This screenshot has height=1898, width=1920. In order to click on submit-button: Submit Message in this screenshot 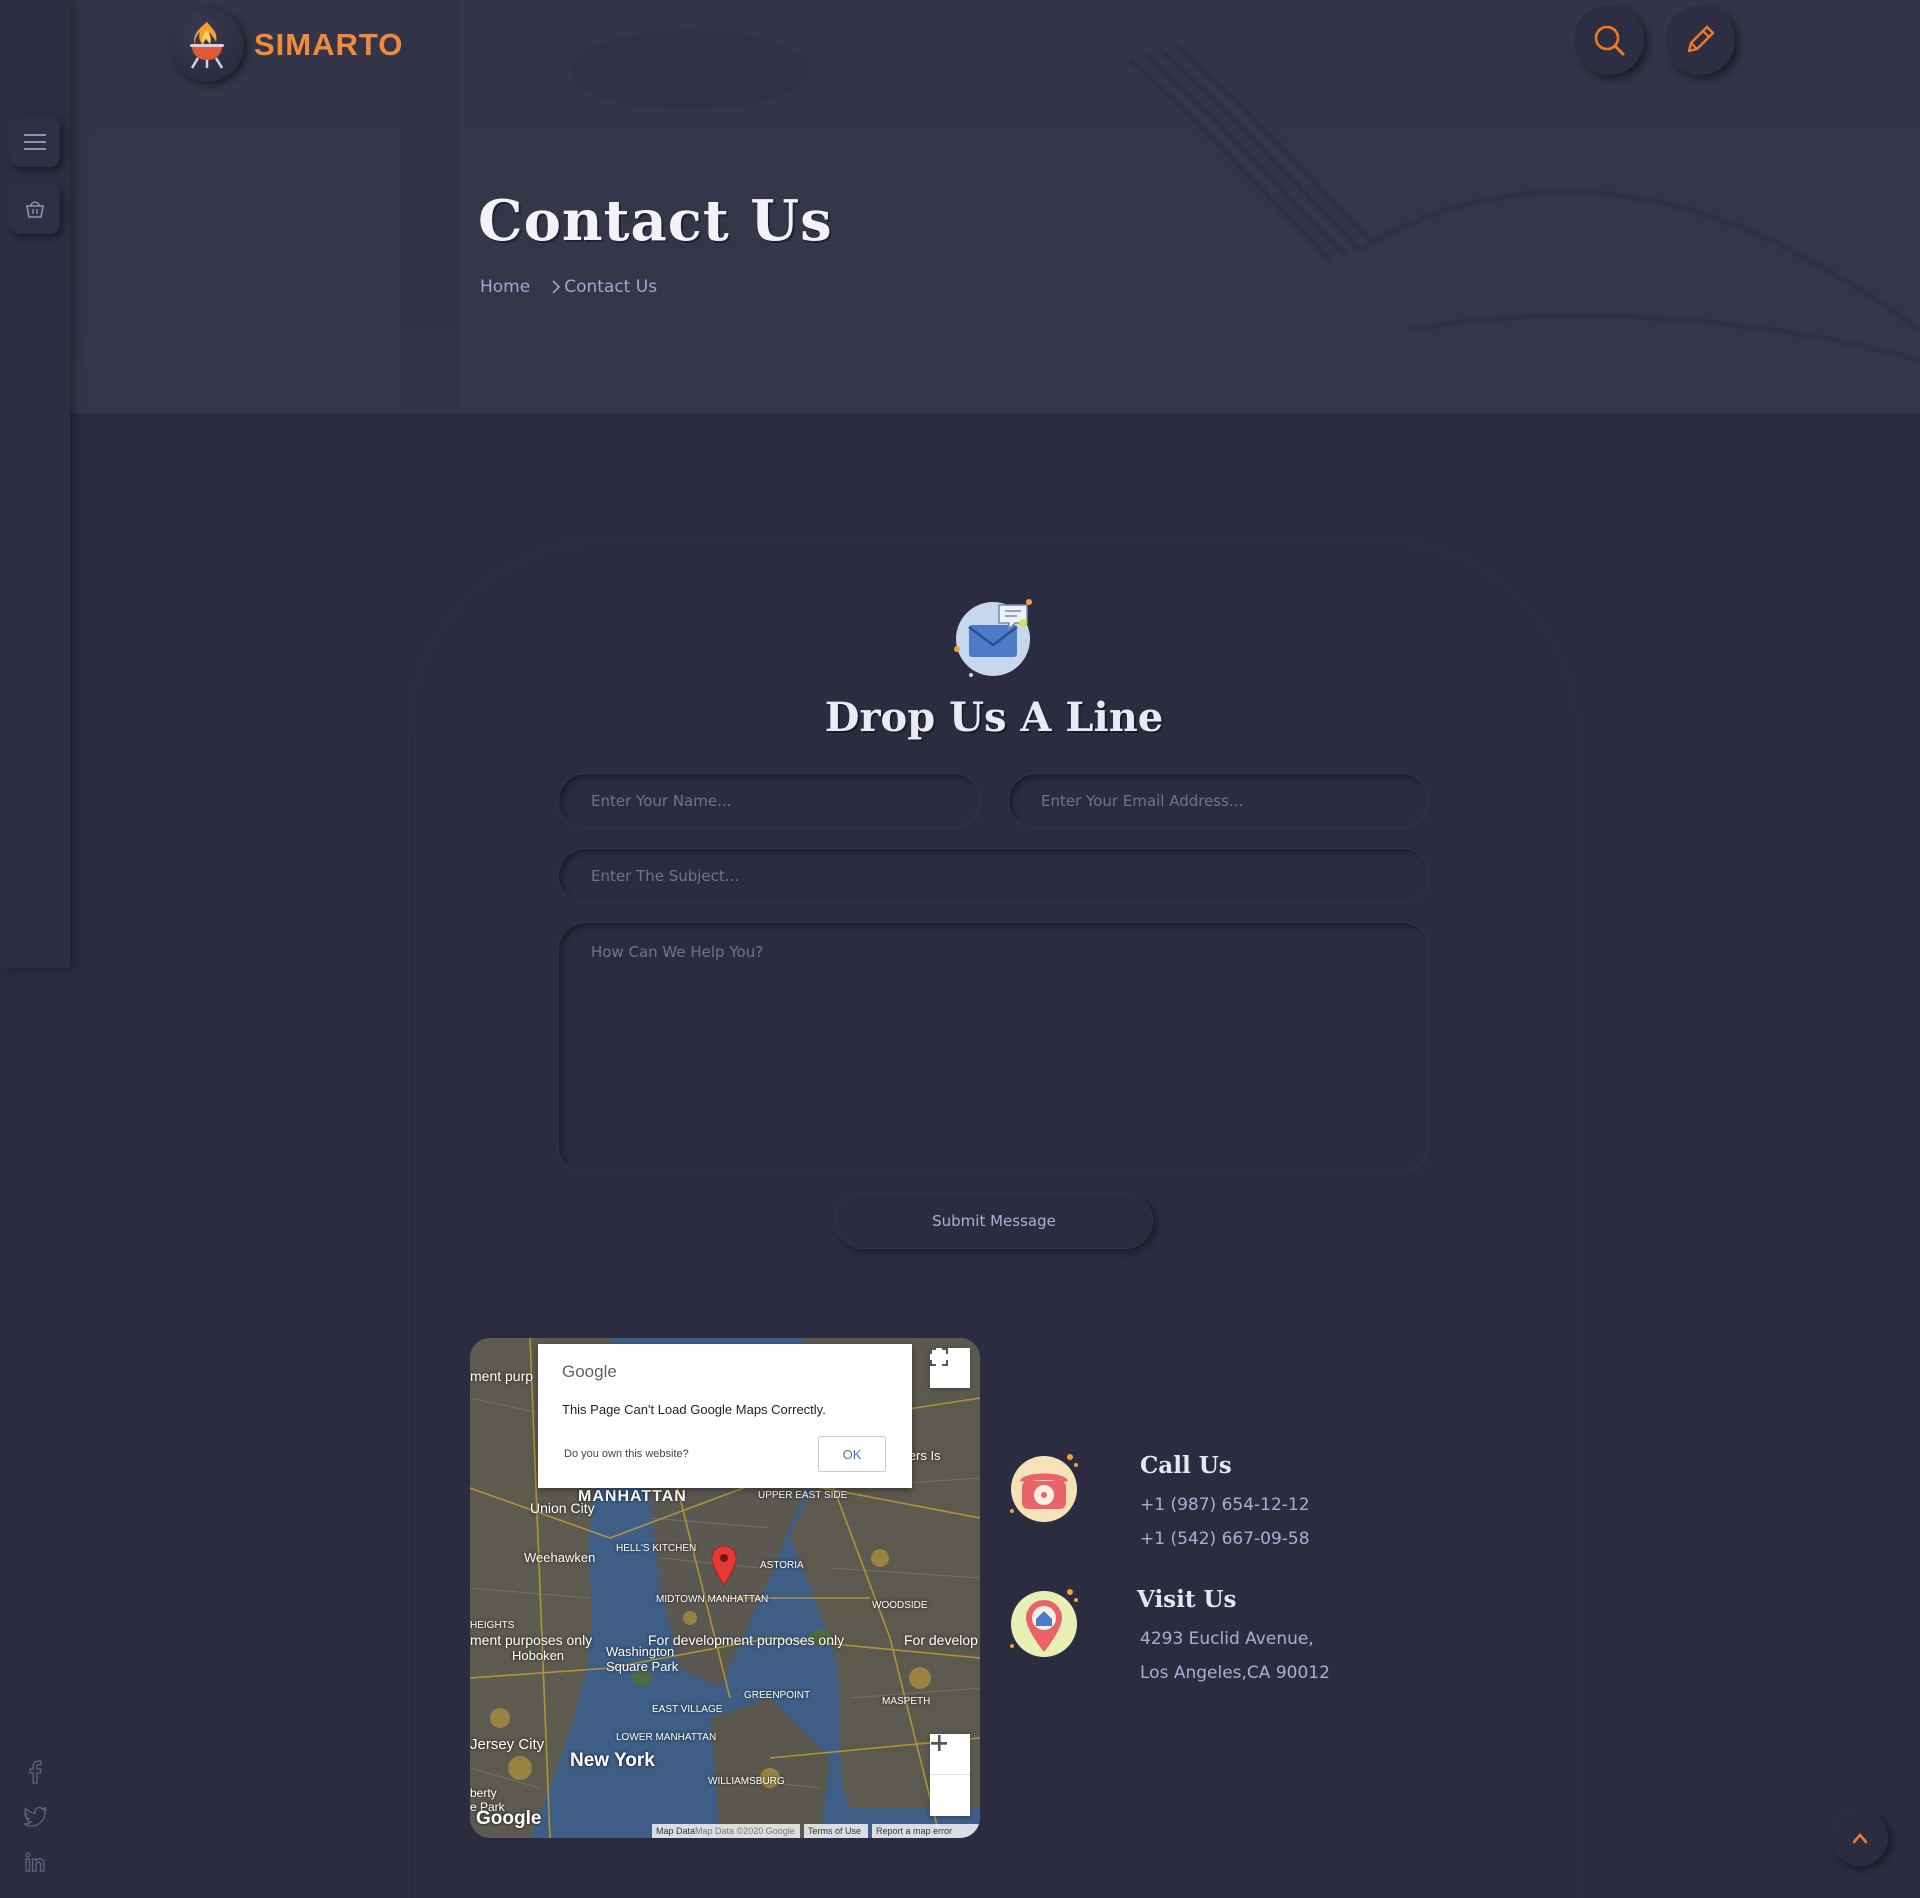, I will do `click(994, 1221)`.